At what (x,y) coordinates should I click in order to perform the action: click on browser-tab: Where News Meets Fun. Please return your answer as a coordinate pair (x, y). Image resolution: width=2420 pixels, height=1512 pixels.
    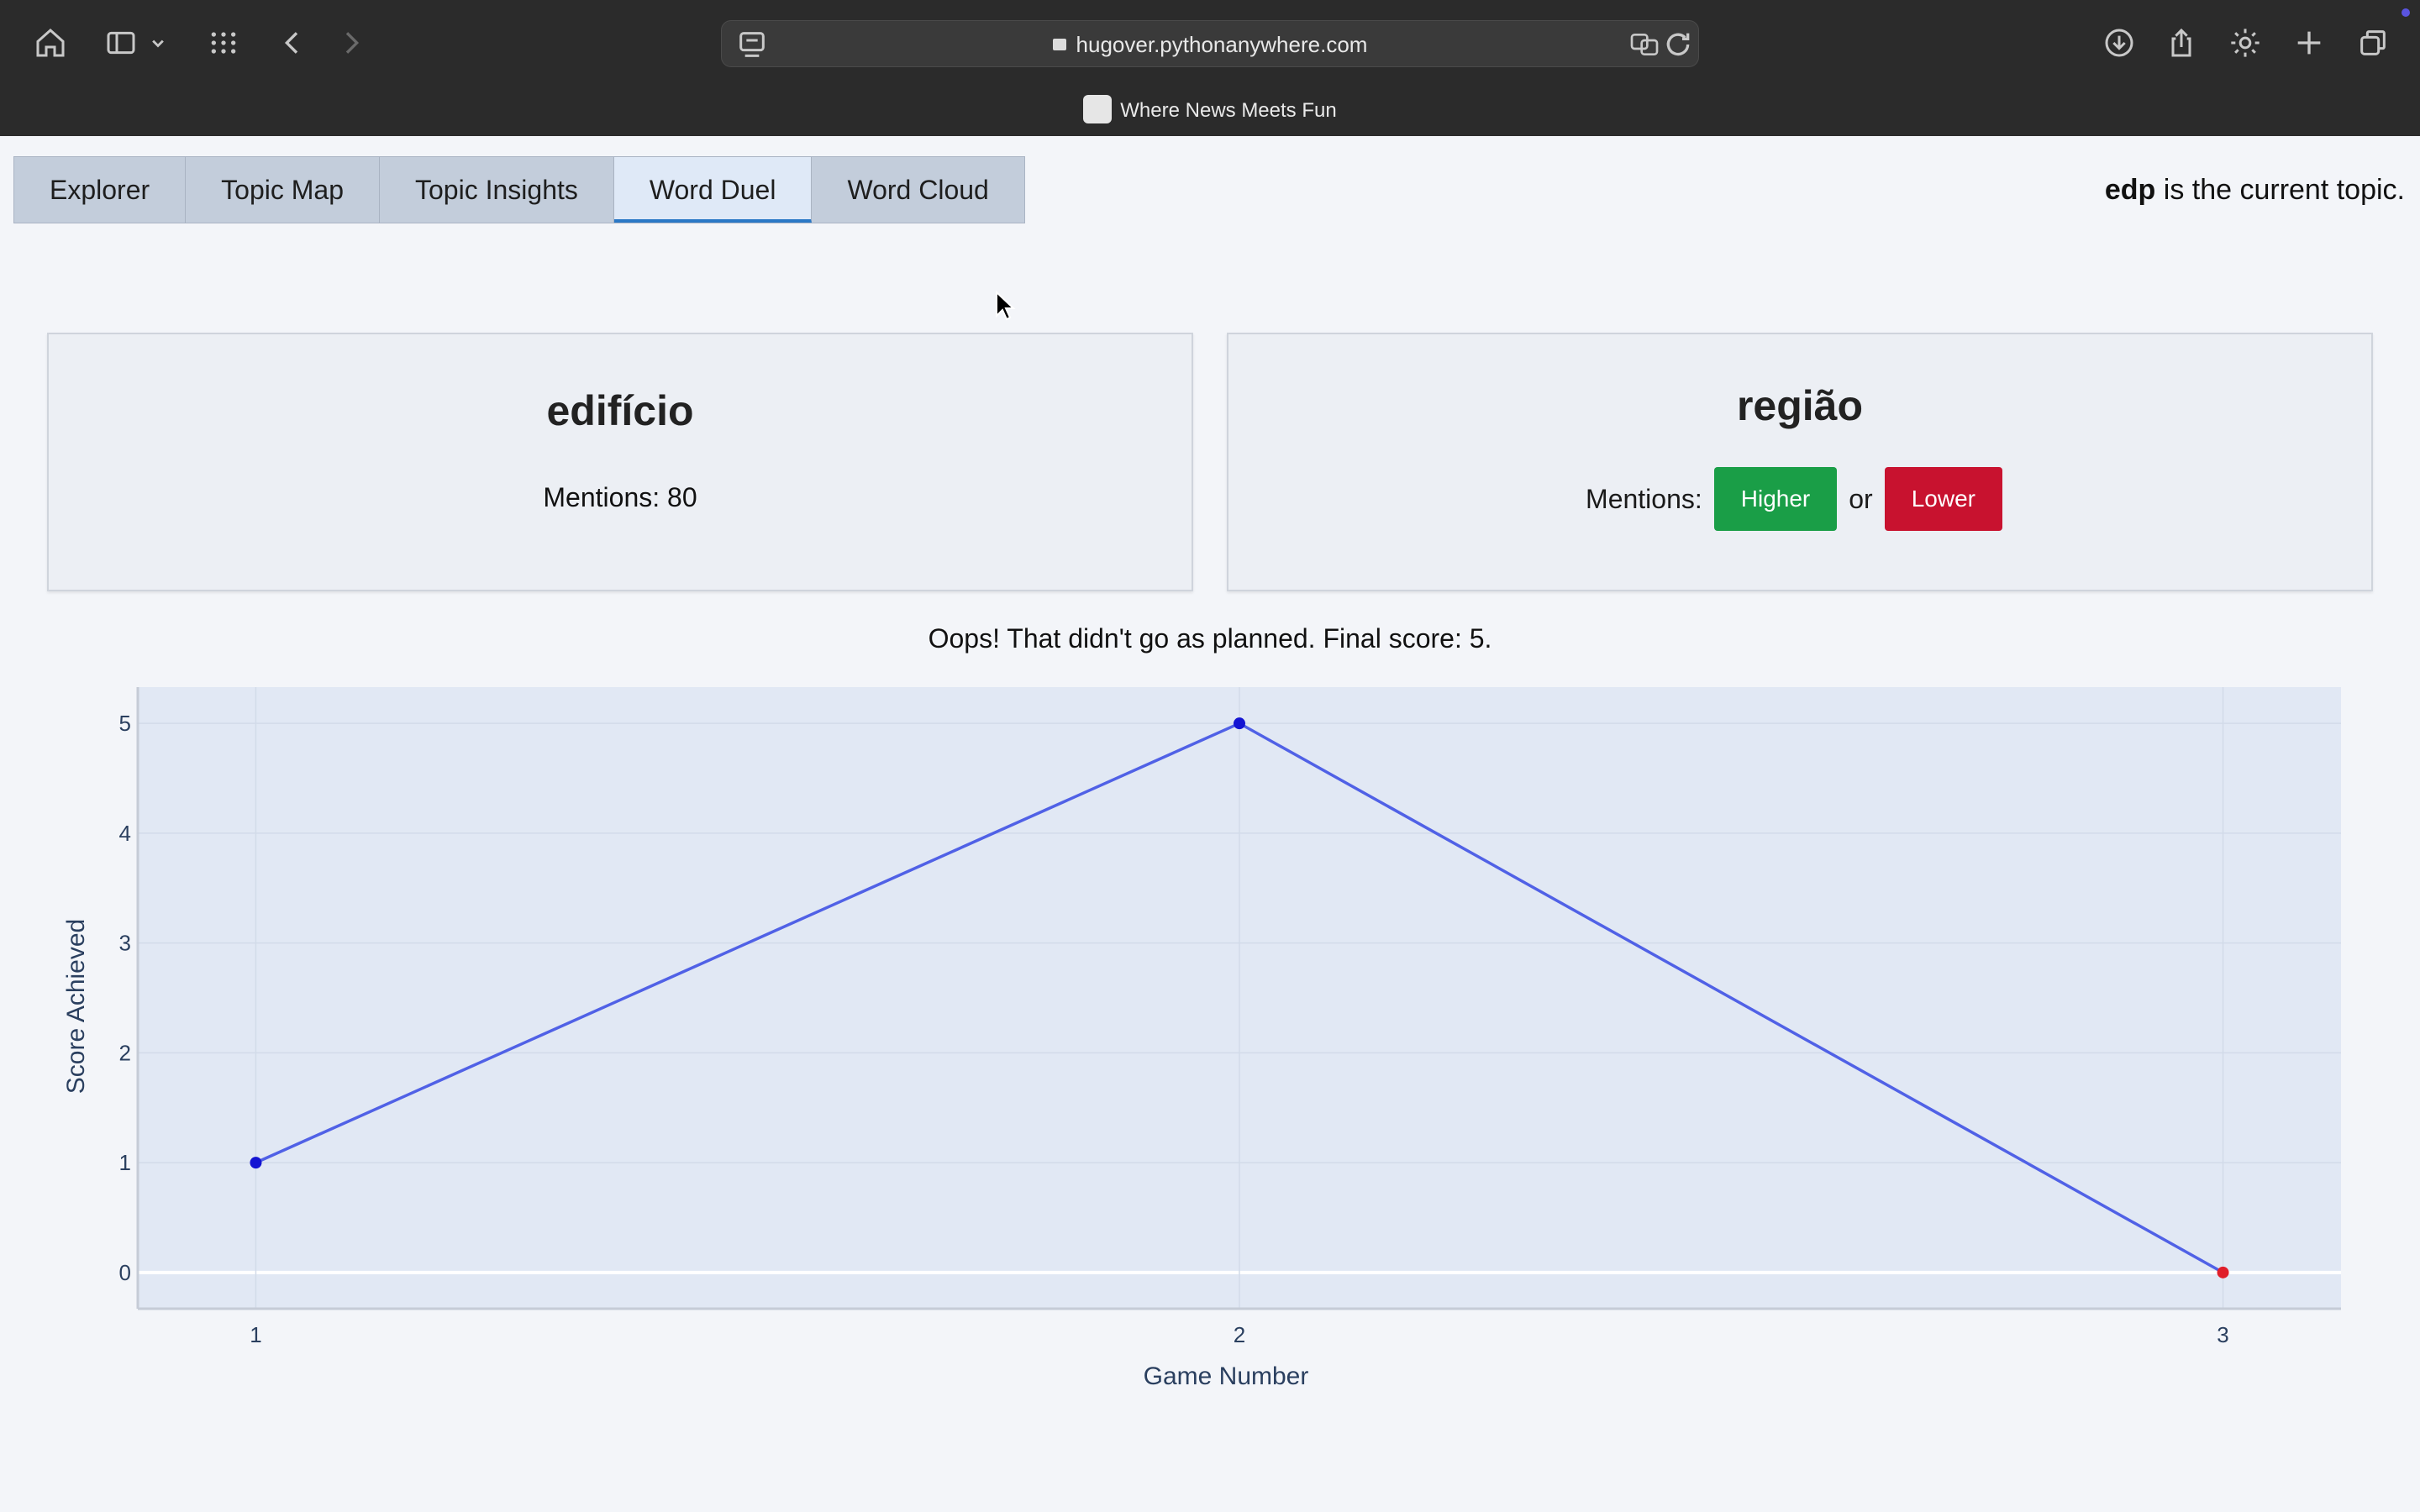
    Looking at the image, I should click on (1210, 111).